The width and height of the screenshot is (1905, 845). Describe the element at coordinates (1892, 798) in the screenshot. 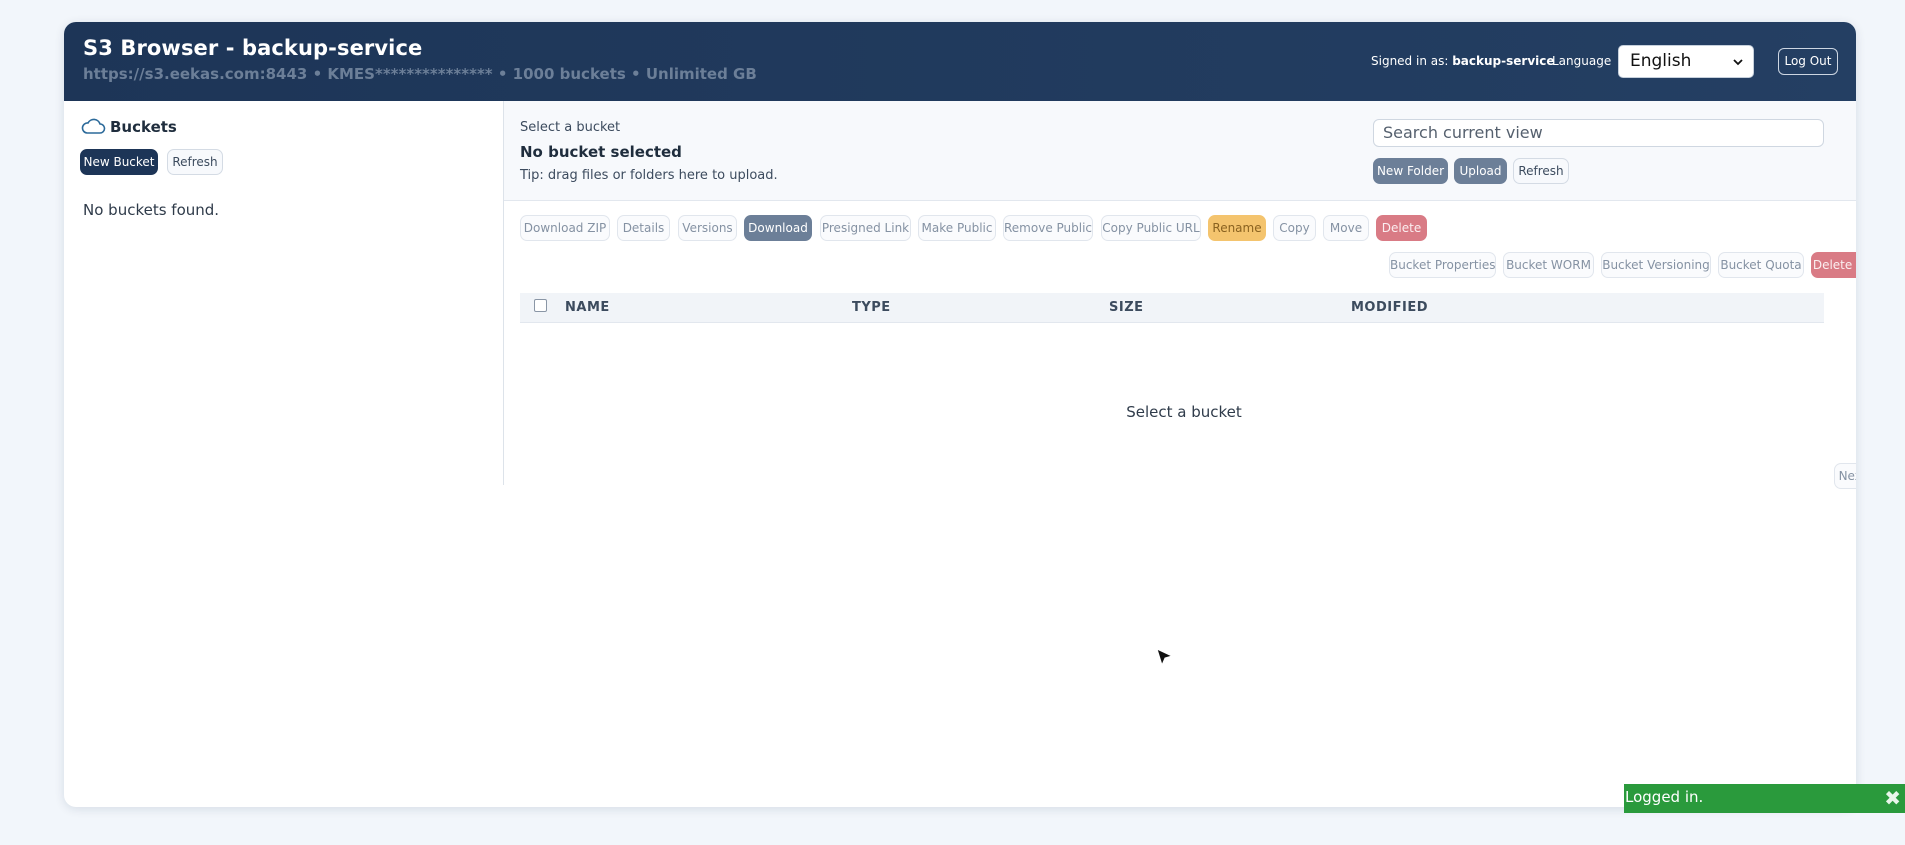

I see `close-icon: ✖` at that location.